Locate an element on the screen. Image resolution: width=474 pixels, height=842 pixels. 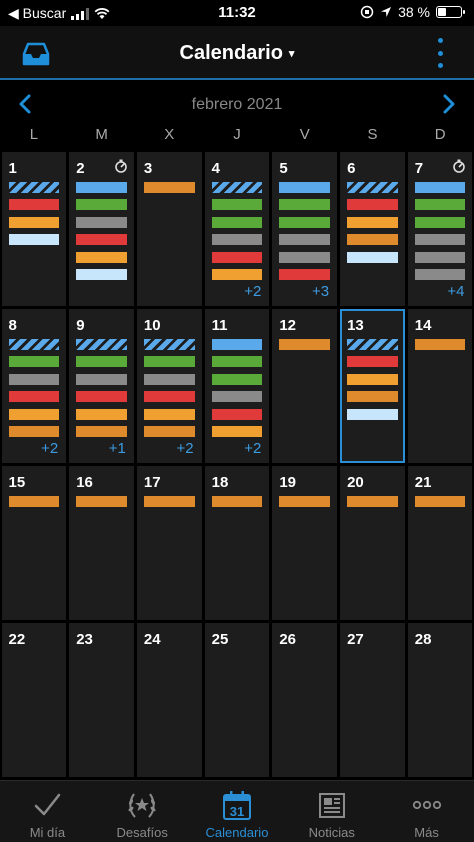
more-events-count: +4 is located at coordinates (455, 291).